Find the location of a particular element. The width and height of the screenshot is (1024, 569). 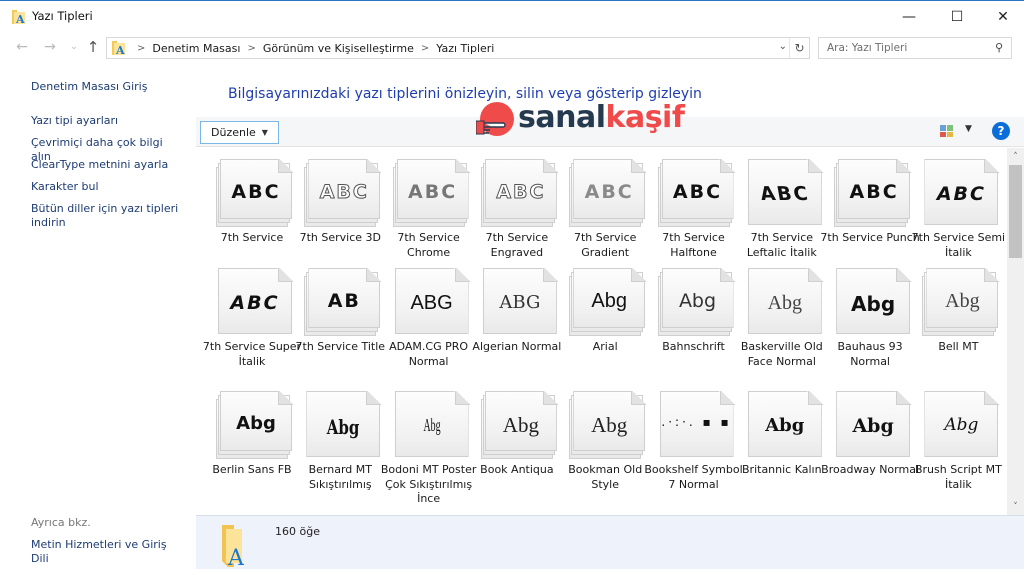

font-item: Abg Broadway Normal is located at coordinates (869, 445).